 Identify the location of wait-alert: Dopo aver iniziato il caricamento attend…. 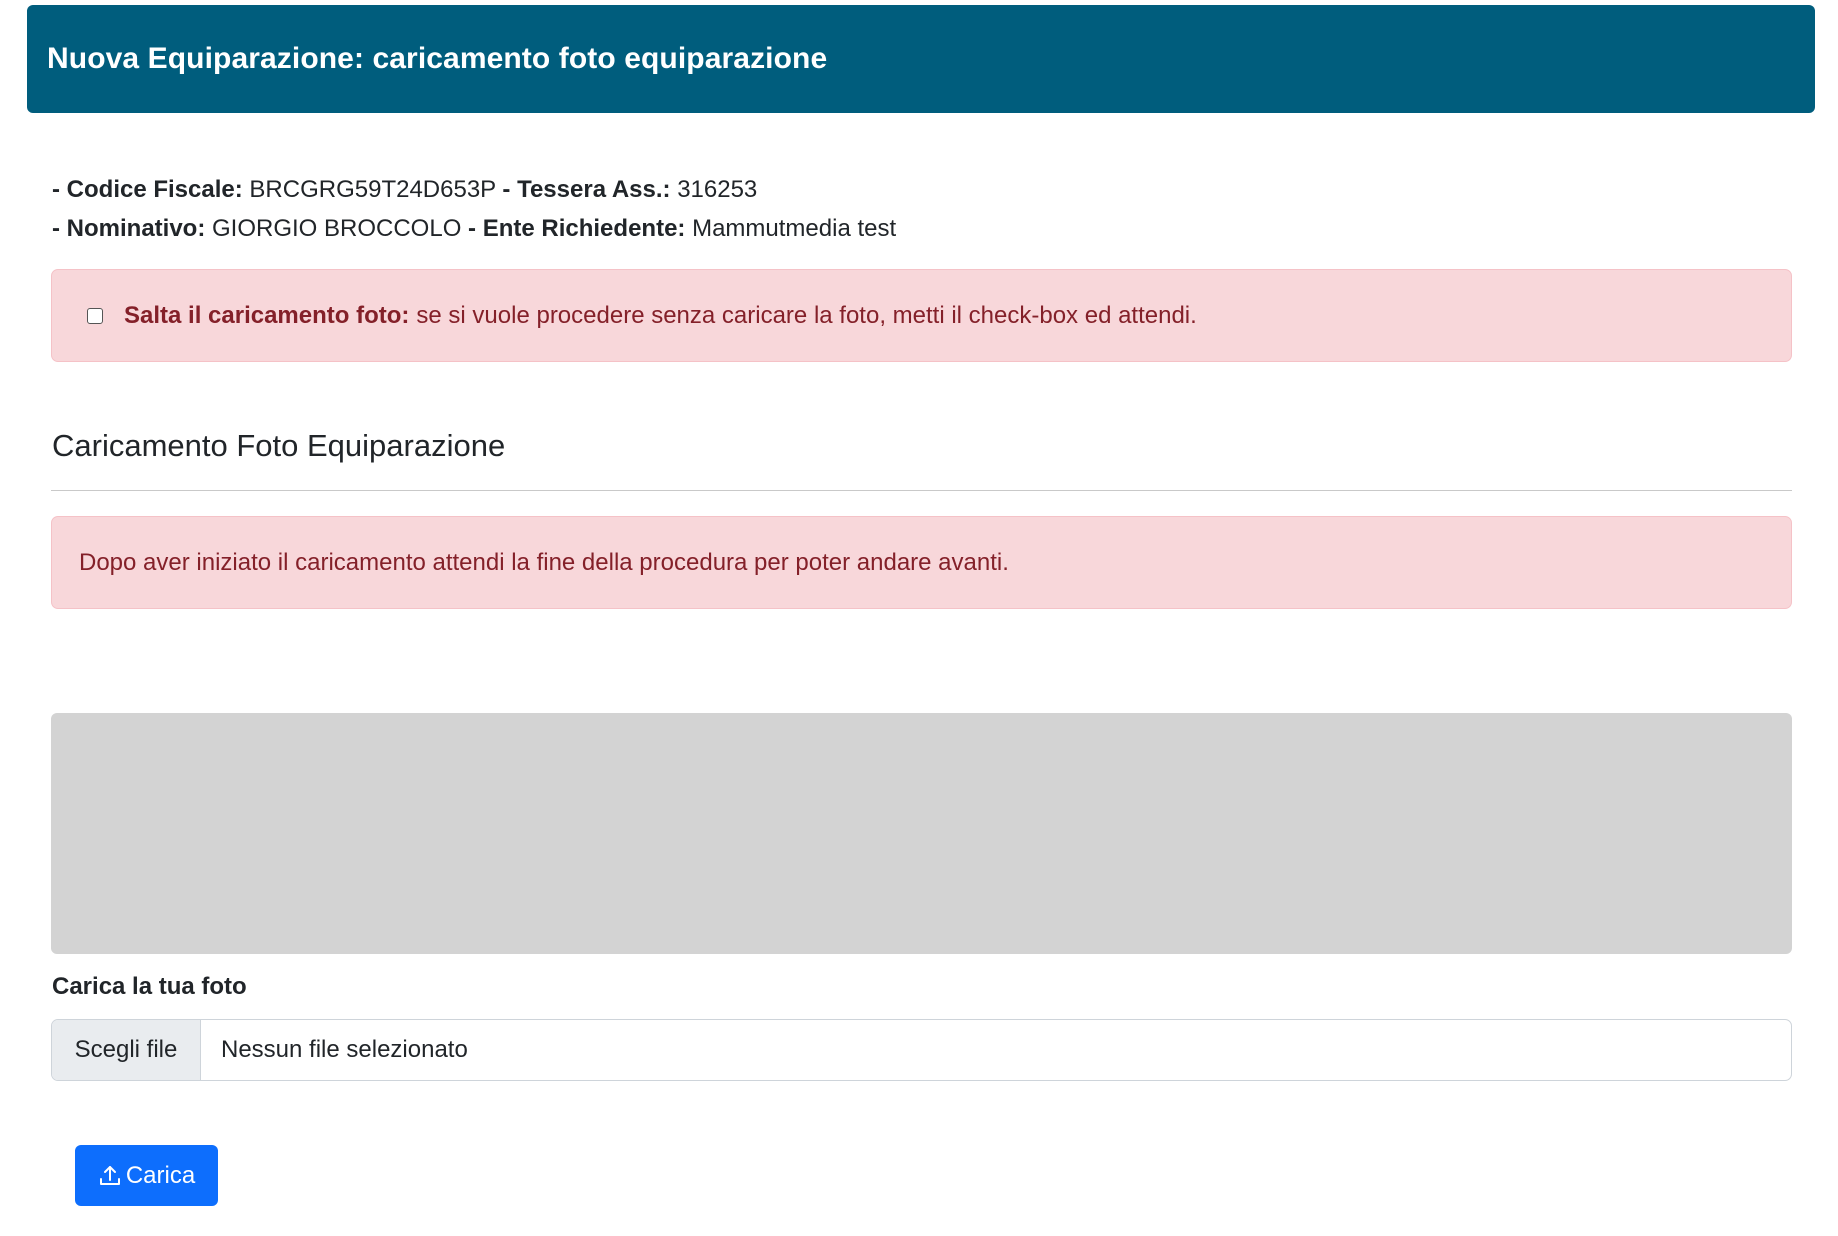
(921, 562).